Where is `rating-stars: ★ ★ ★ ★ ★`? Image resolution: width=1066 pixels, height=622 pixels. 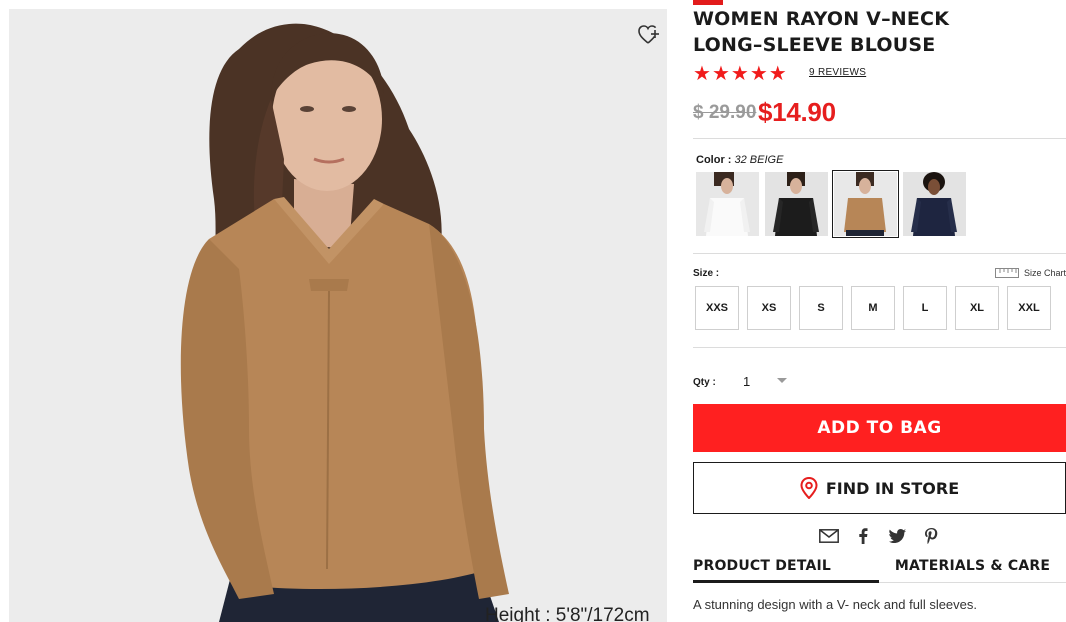 rating-stars: ★ ★ ★ ★ ★ is located at coordinates (740, 74).